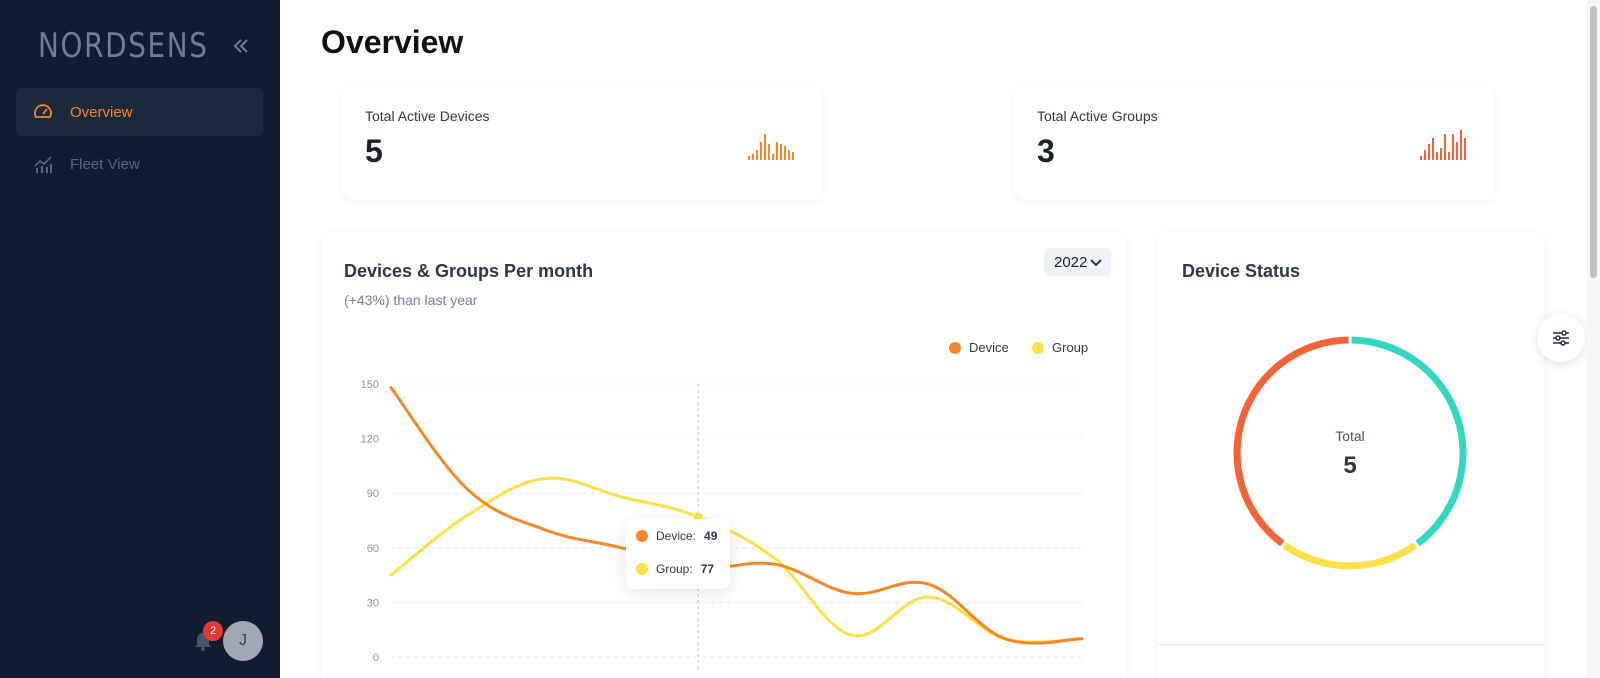 Image resolution: width=1600 pixels, height=678 pixels. I want to click on tooltip-label: Device:, so click(676, 536).